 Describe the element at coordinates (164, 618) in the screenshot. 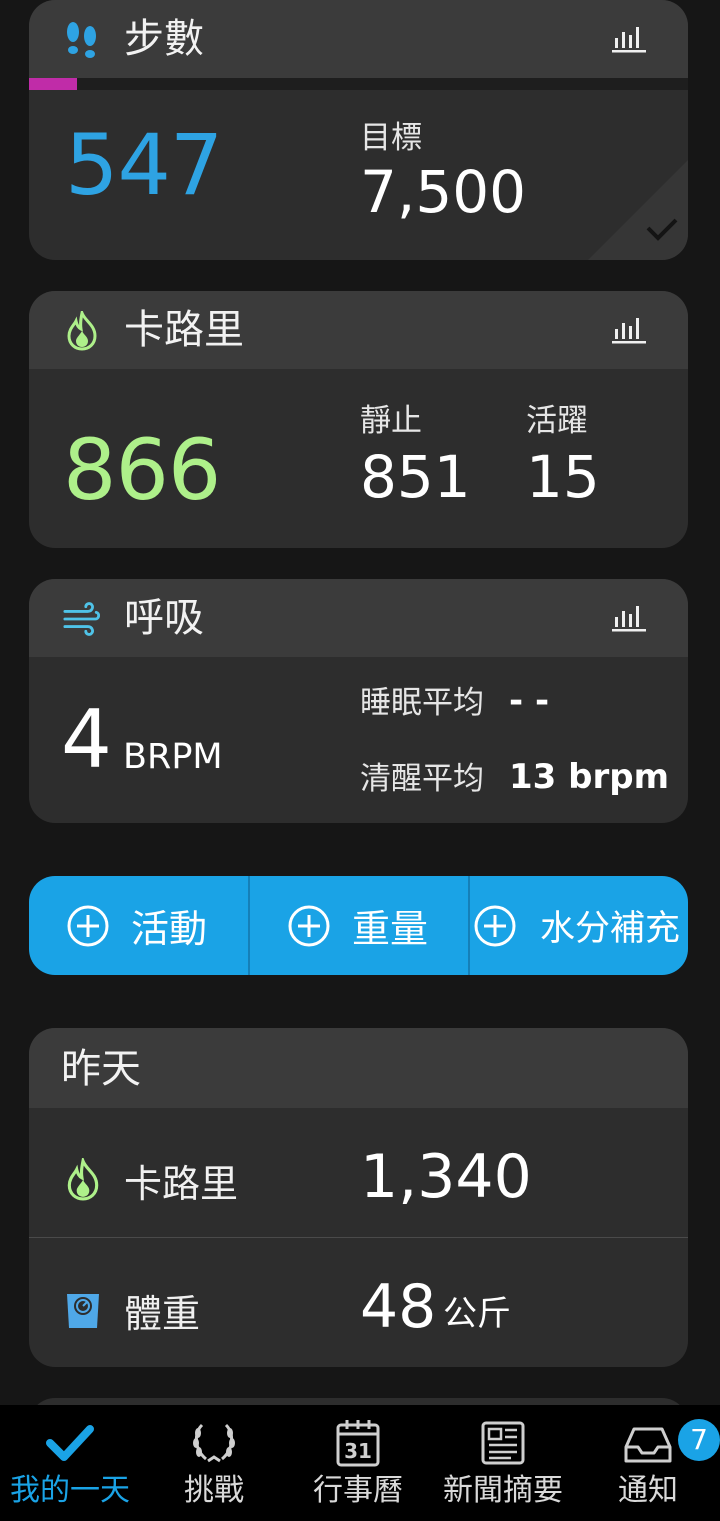

I see `respiration-title: 呼吸` at that location.